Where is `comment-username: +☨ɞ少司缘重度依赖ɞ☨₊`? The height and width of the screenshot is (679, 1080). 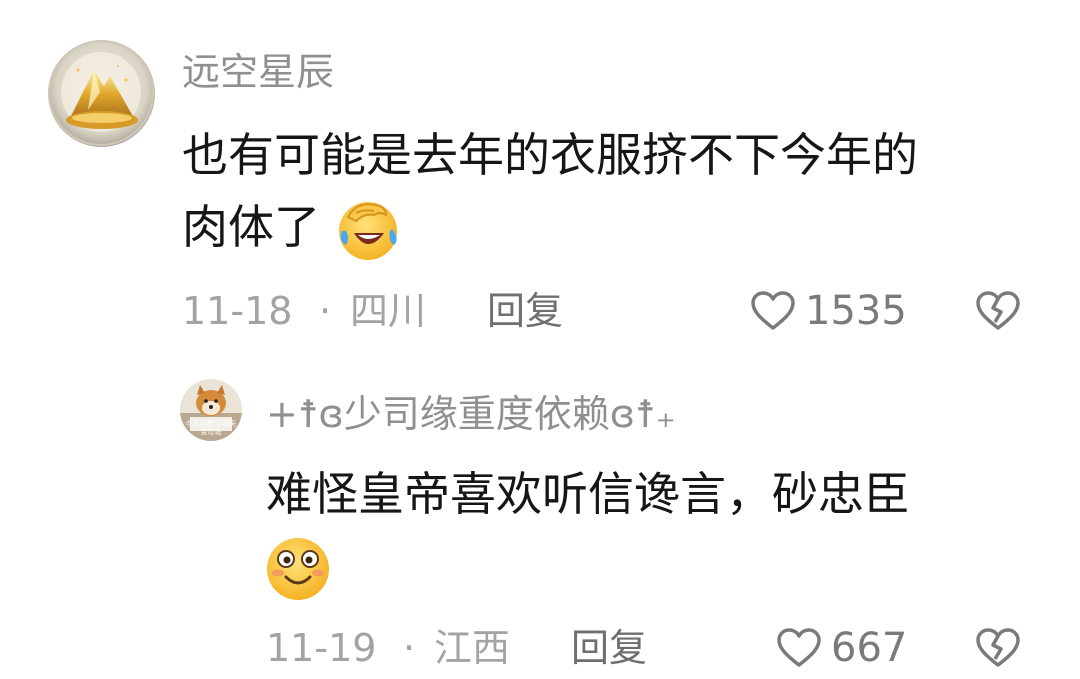
comment-username: +☨ɞ少司缘重度依赖ɞ☨₊ is located at coordinates (471, 414).